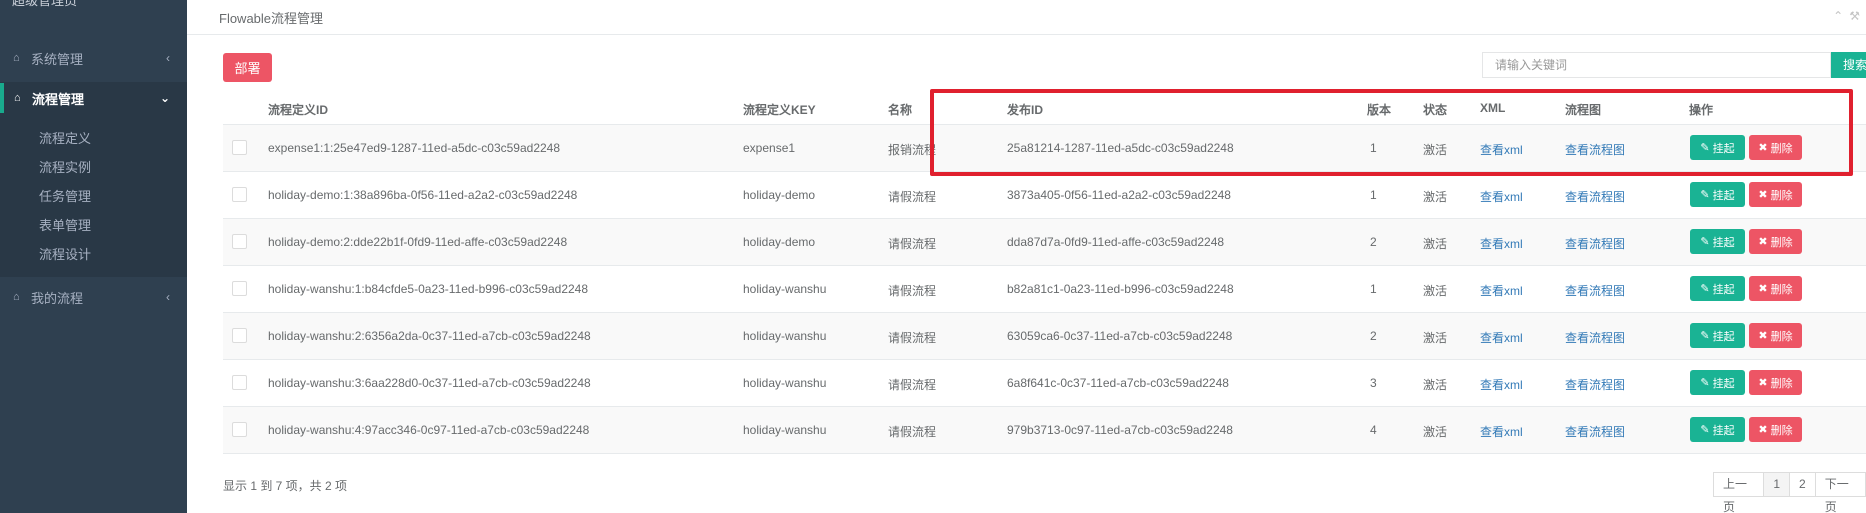  What do you see at coordinates (1373, 383) in the screenshot?
I see `cell-version: 3` at bounding box center [1373, 383].